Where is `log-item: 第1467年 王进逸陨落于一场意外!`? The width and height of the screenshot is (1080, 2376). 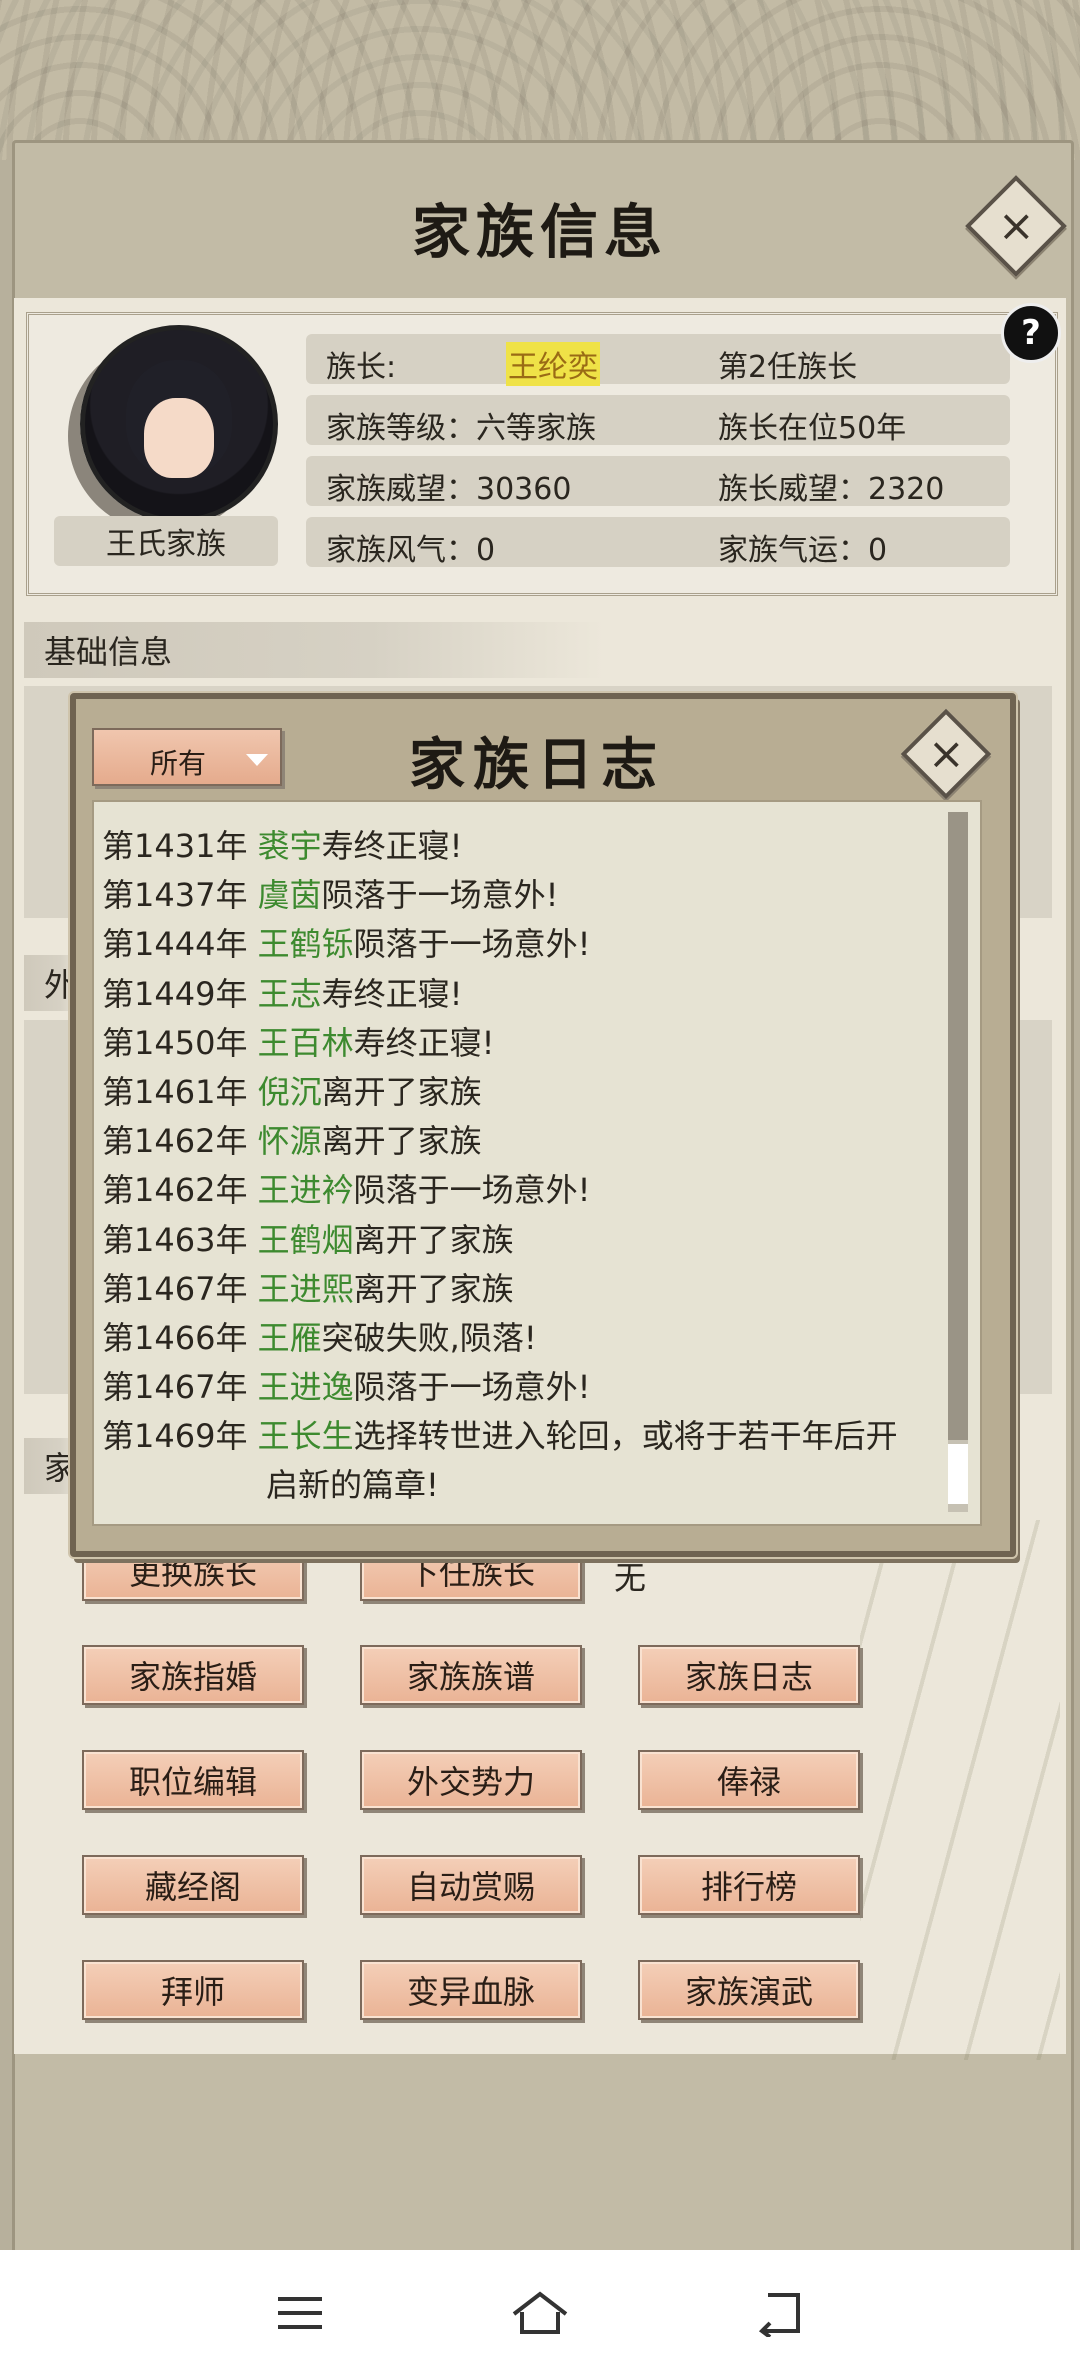
log-item: 第1467年 王进逸陨落于一场意外! is located at coordinates (346, 1387).